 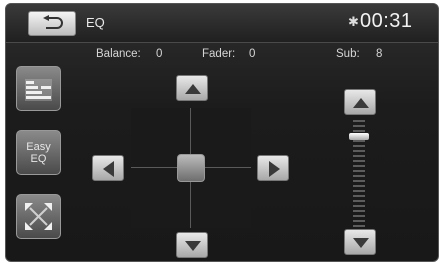 What do you see at coordinates (38, 146) in the screenshot?
I see `easy-eq-label-line1: Easy` at bounding box center [38, 146].